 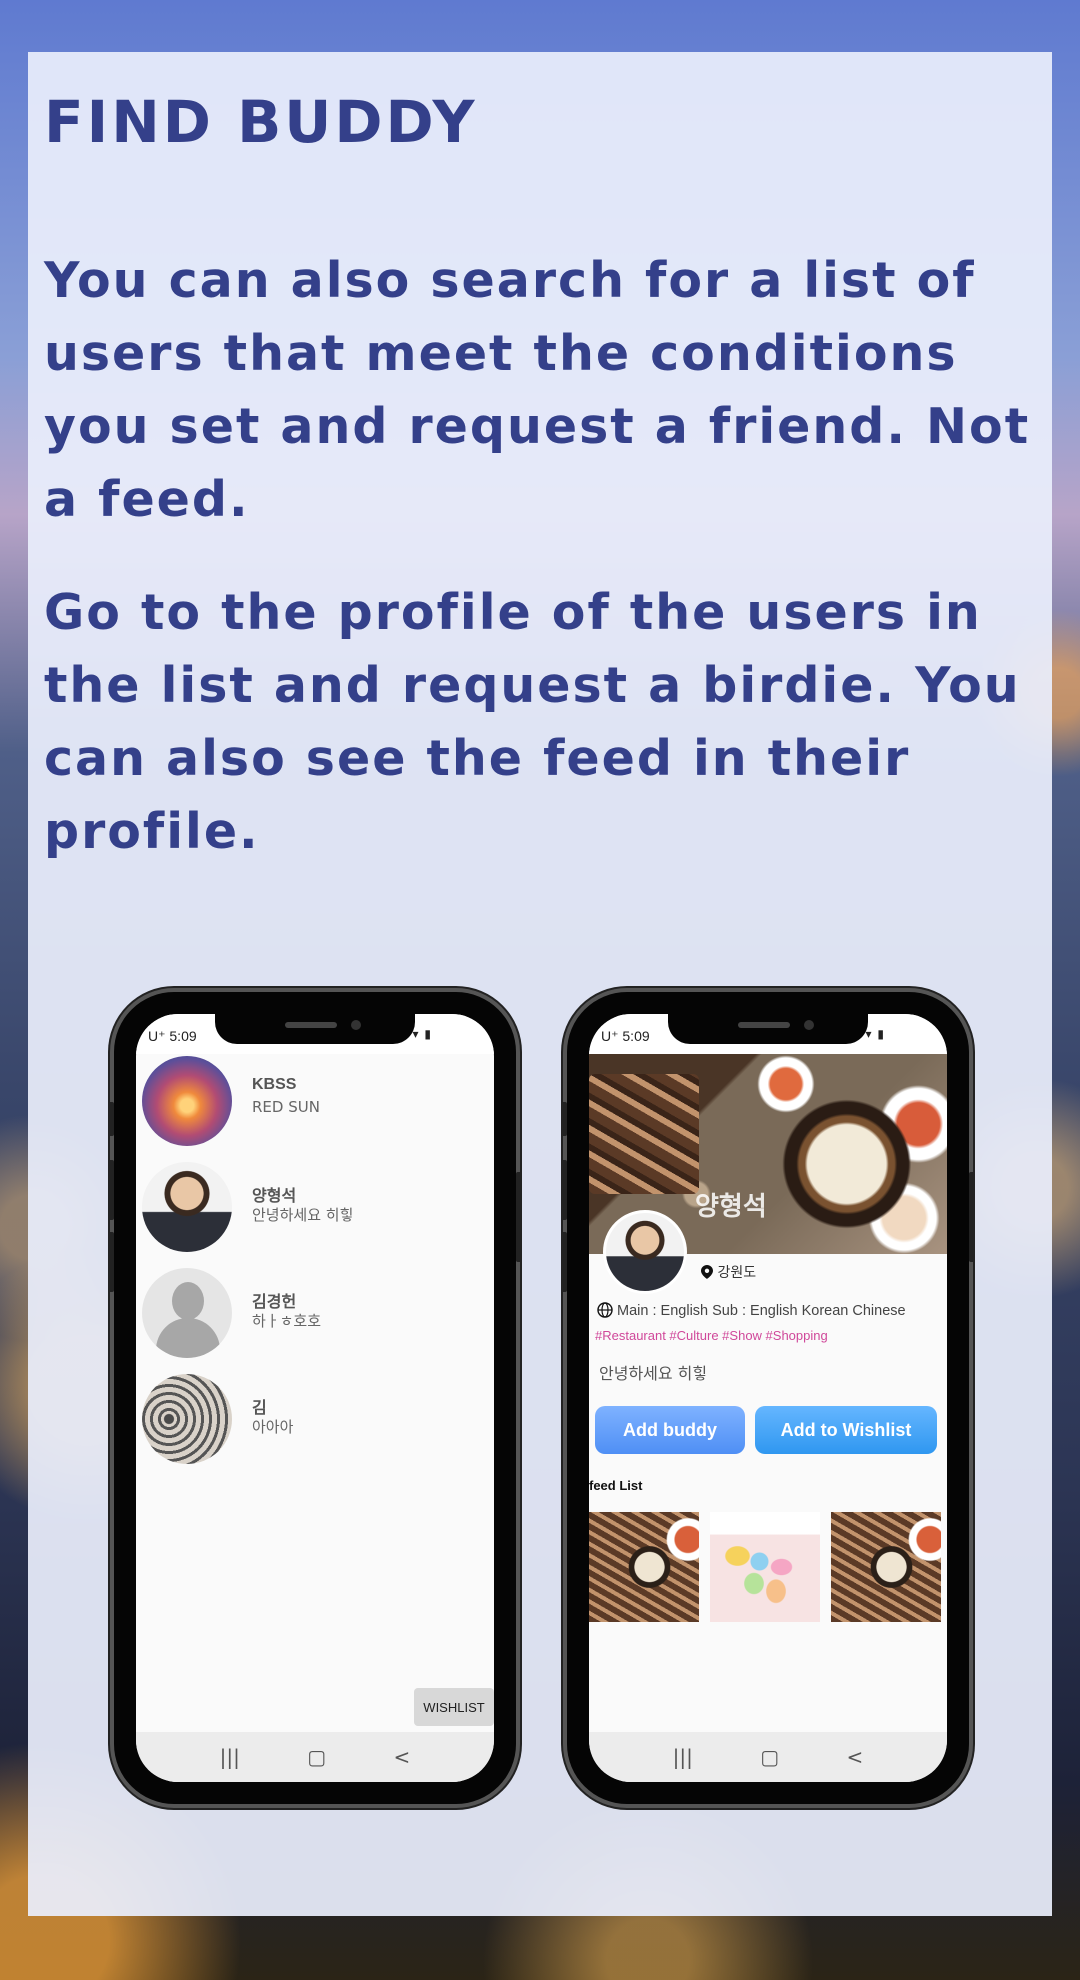 I want to click on user-name: KBSS, so click(x=274, y=1084).